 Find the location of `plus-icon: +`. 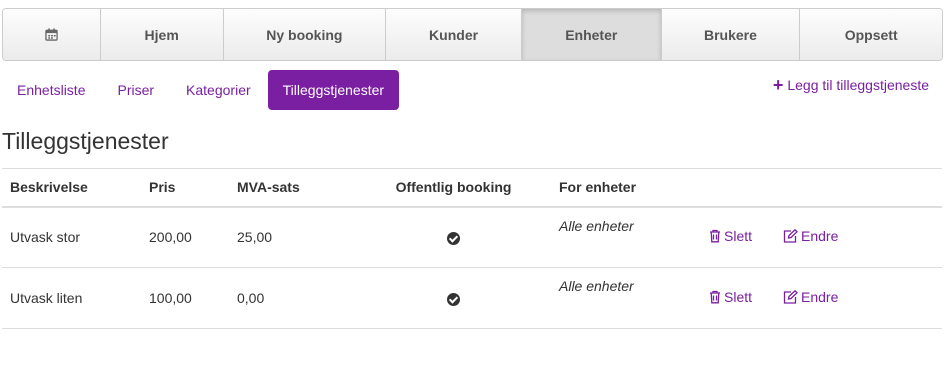

plus-icon: + is located at coordinates (778, 85).